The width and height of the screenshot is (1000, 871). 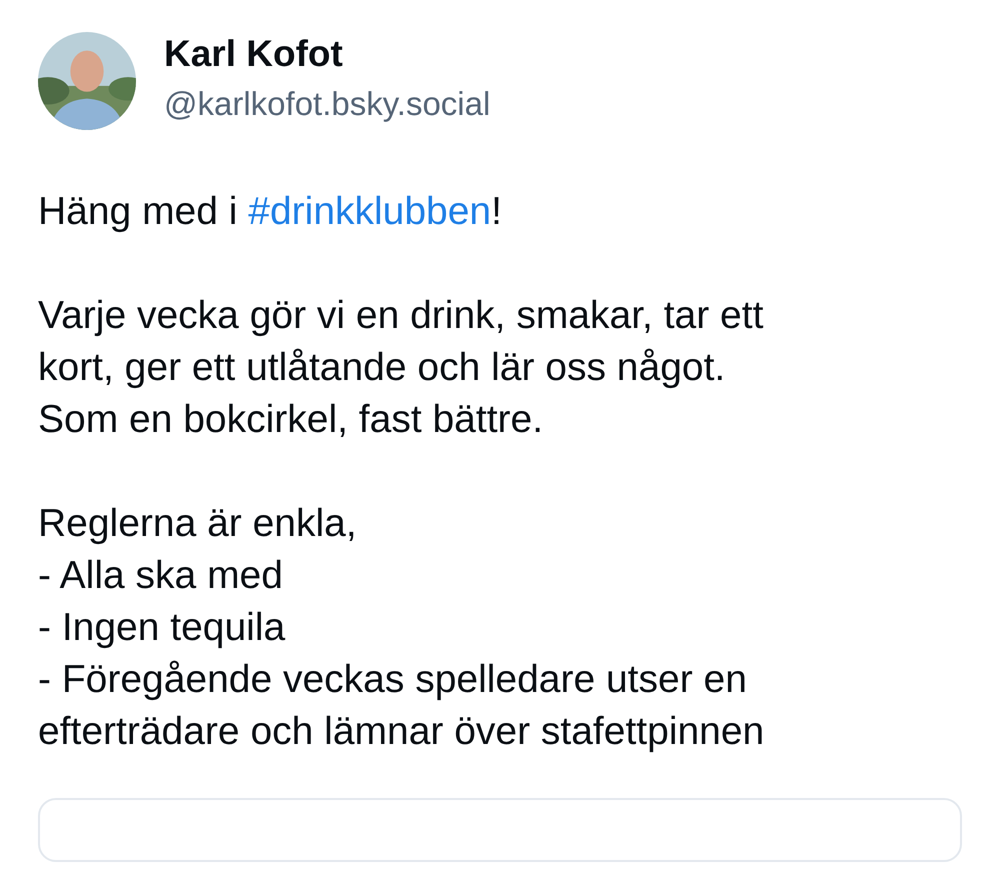 What do you see at coordinates (500, 830) in the screenshot?
I see `embed-card` at bounding box center [500, 830].